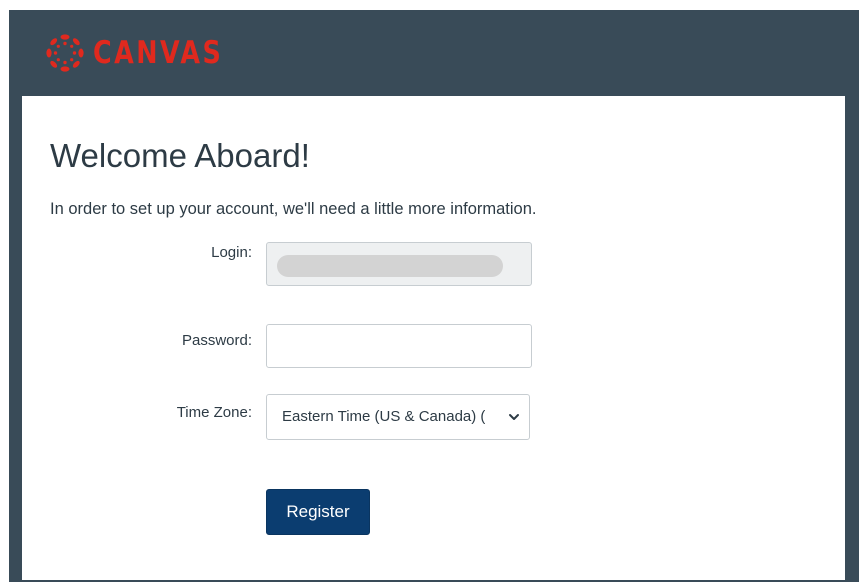  I want to click on time-zone-select: Eastern Time (US & Canada) (, so click(398, 417).